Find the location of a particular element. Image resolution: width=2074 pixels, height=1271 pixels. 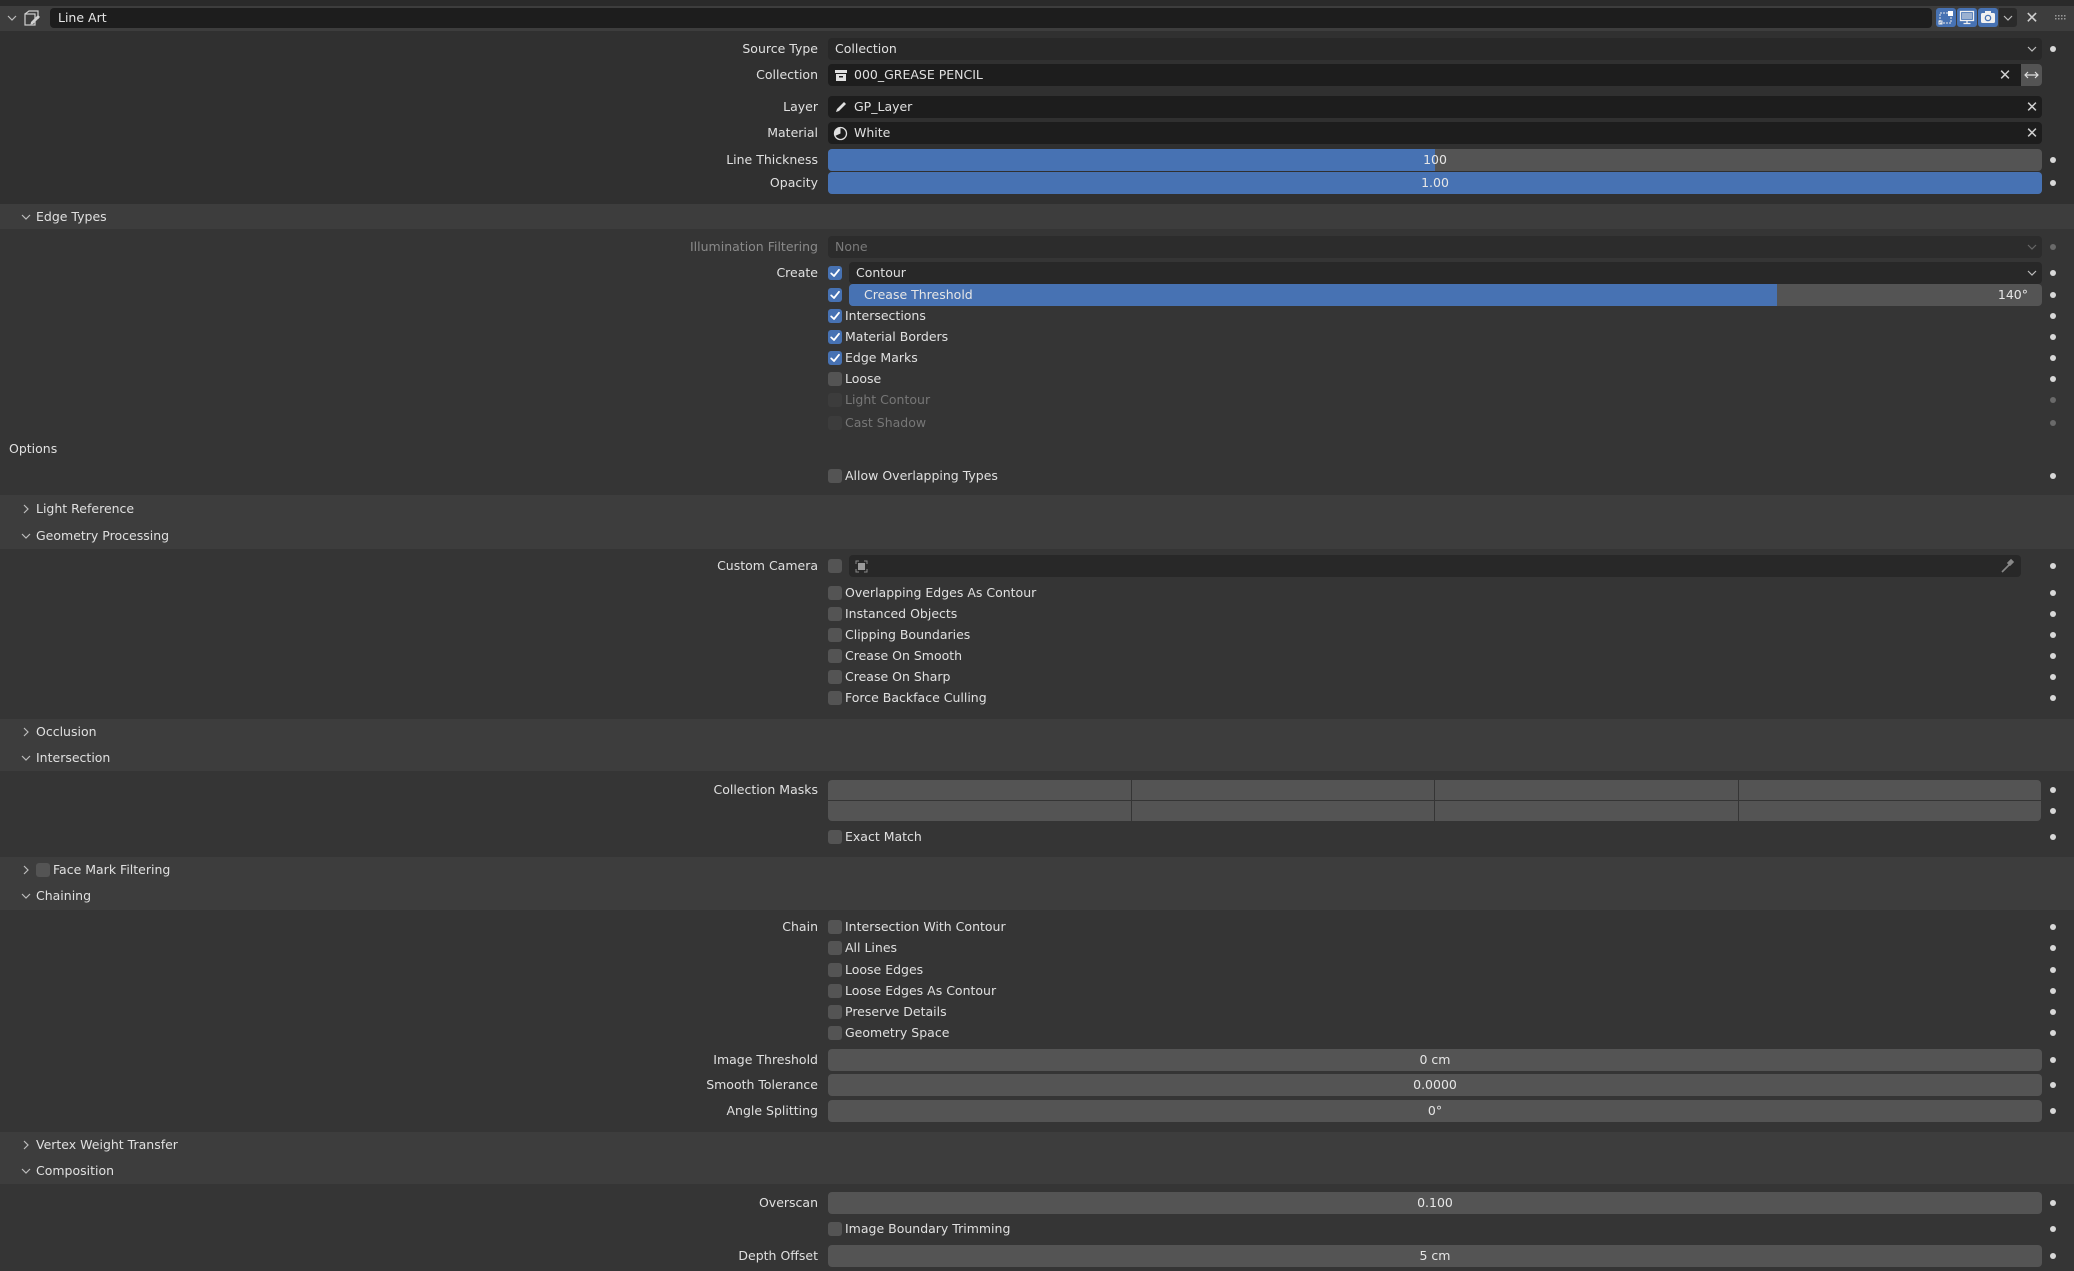

collection-field: 000_GREASE PENCIL ✕ is located at coordinates (1424, 75).